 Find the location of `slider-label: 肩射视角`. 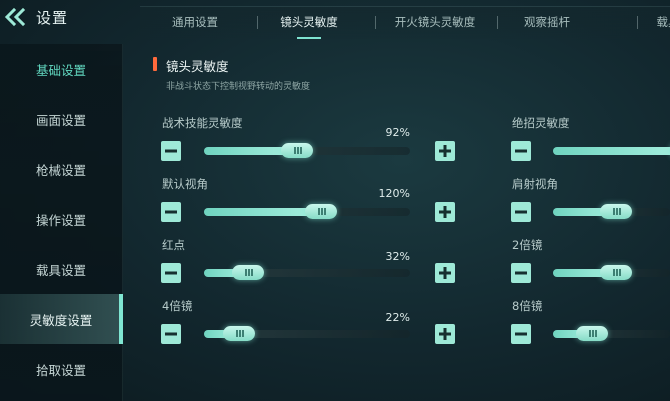

slider-label: 肩射视角 is located at coordinates (535, 184).